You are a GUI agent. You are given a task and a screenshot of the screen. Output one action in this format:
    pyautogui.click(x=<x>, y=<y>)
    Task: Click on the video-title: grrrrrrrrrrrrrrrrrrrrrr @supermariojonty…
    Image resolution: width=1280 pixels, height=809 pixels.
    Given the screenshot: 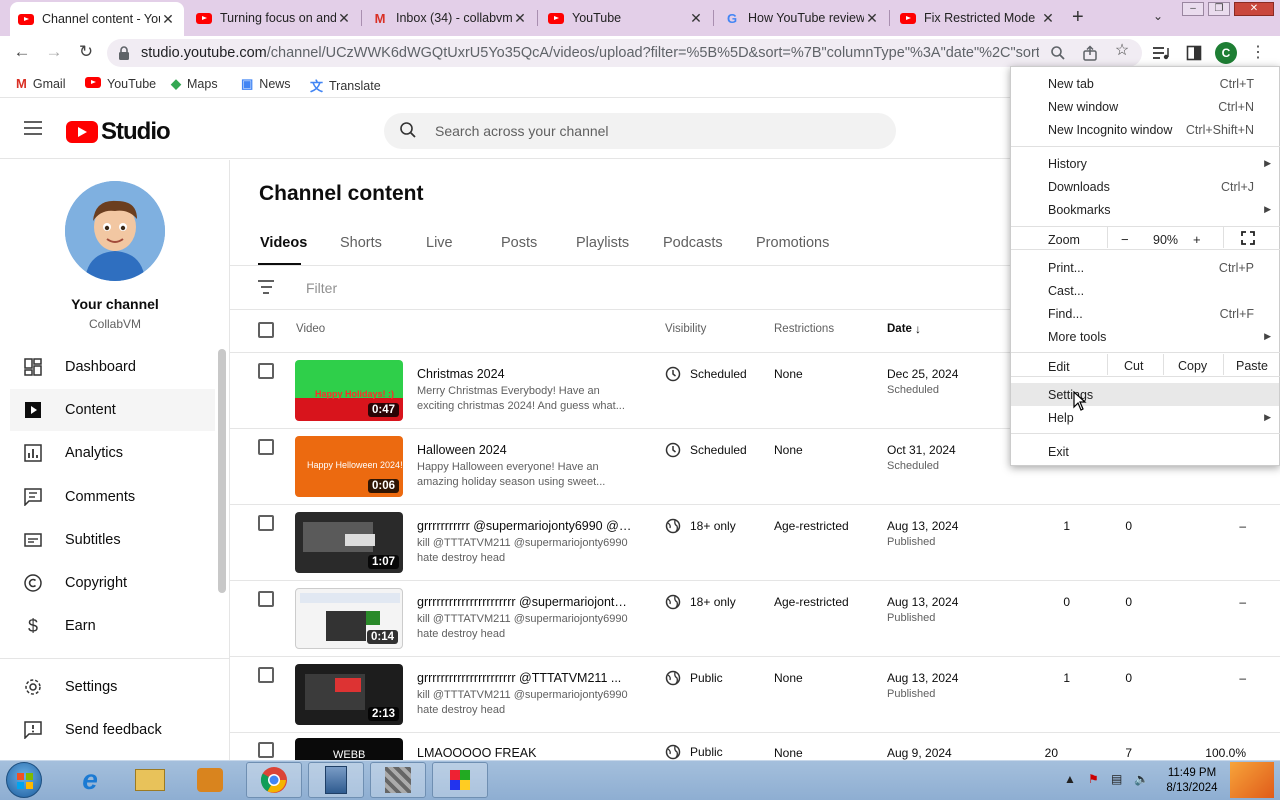 What is the action you would take?
    pyautogui.click(x=524, y=602)
    